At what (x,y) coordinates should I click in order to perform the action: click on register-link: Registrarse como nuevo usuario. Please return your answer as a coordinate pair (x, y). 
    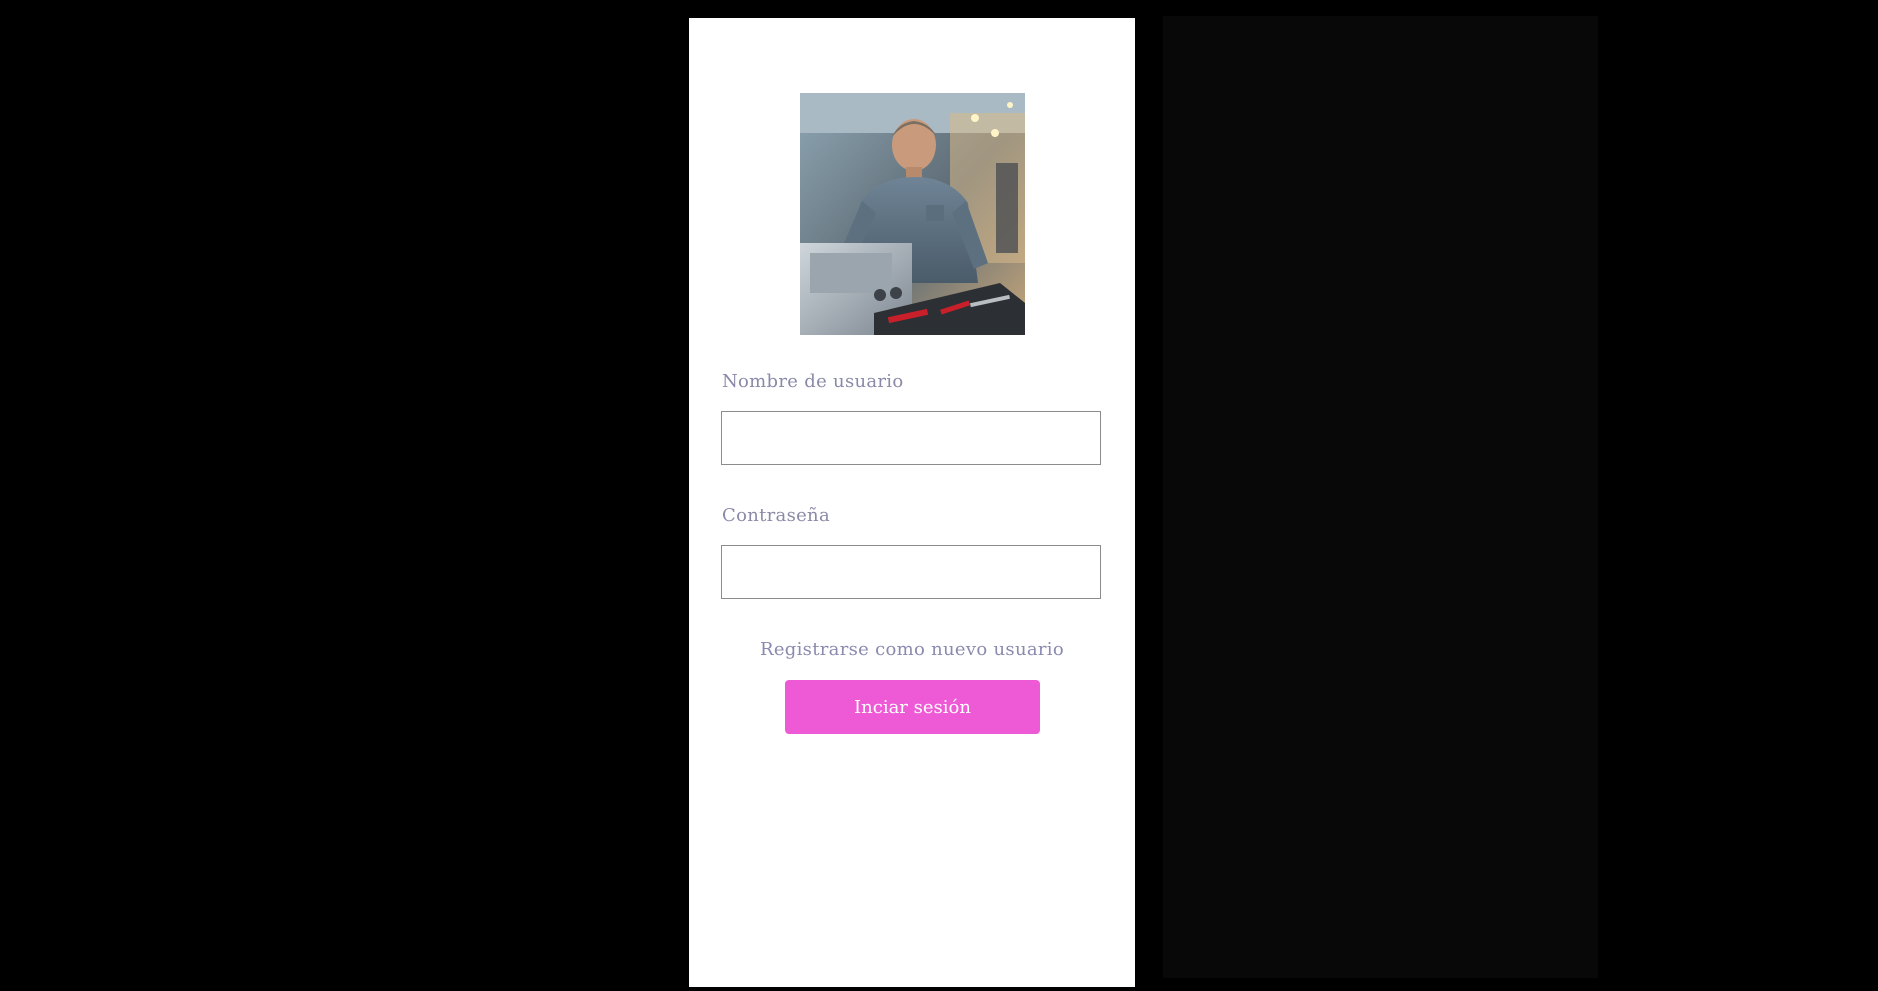
    Looking at the image, I should click on (912, 649).